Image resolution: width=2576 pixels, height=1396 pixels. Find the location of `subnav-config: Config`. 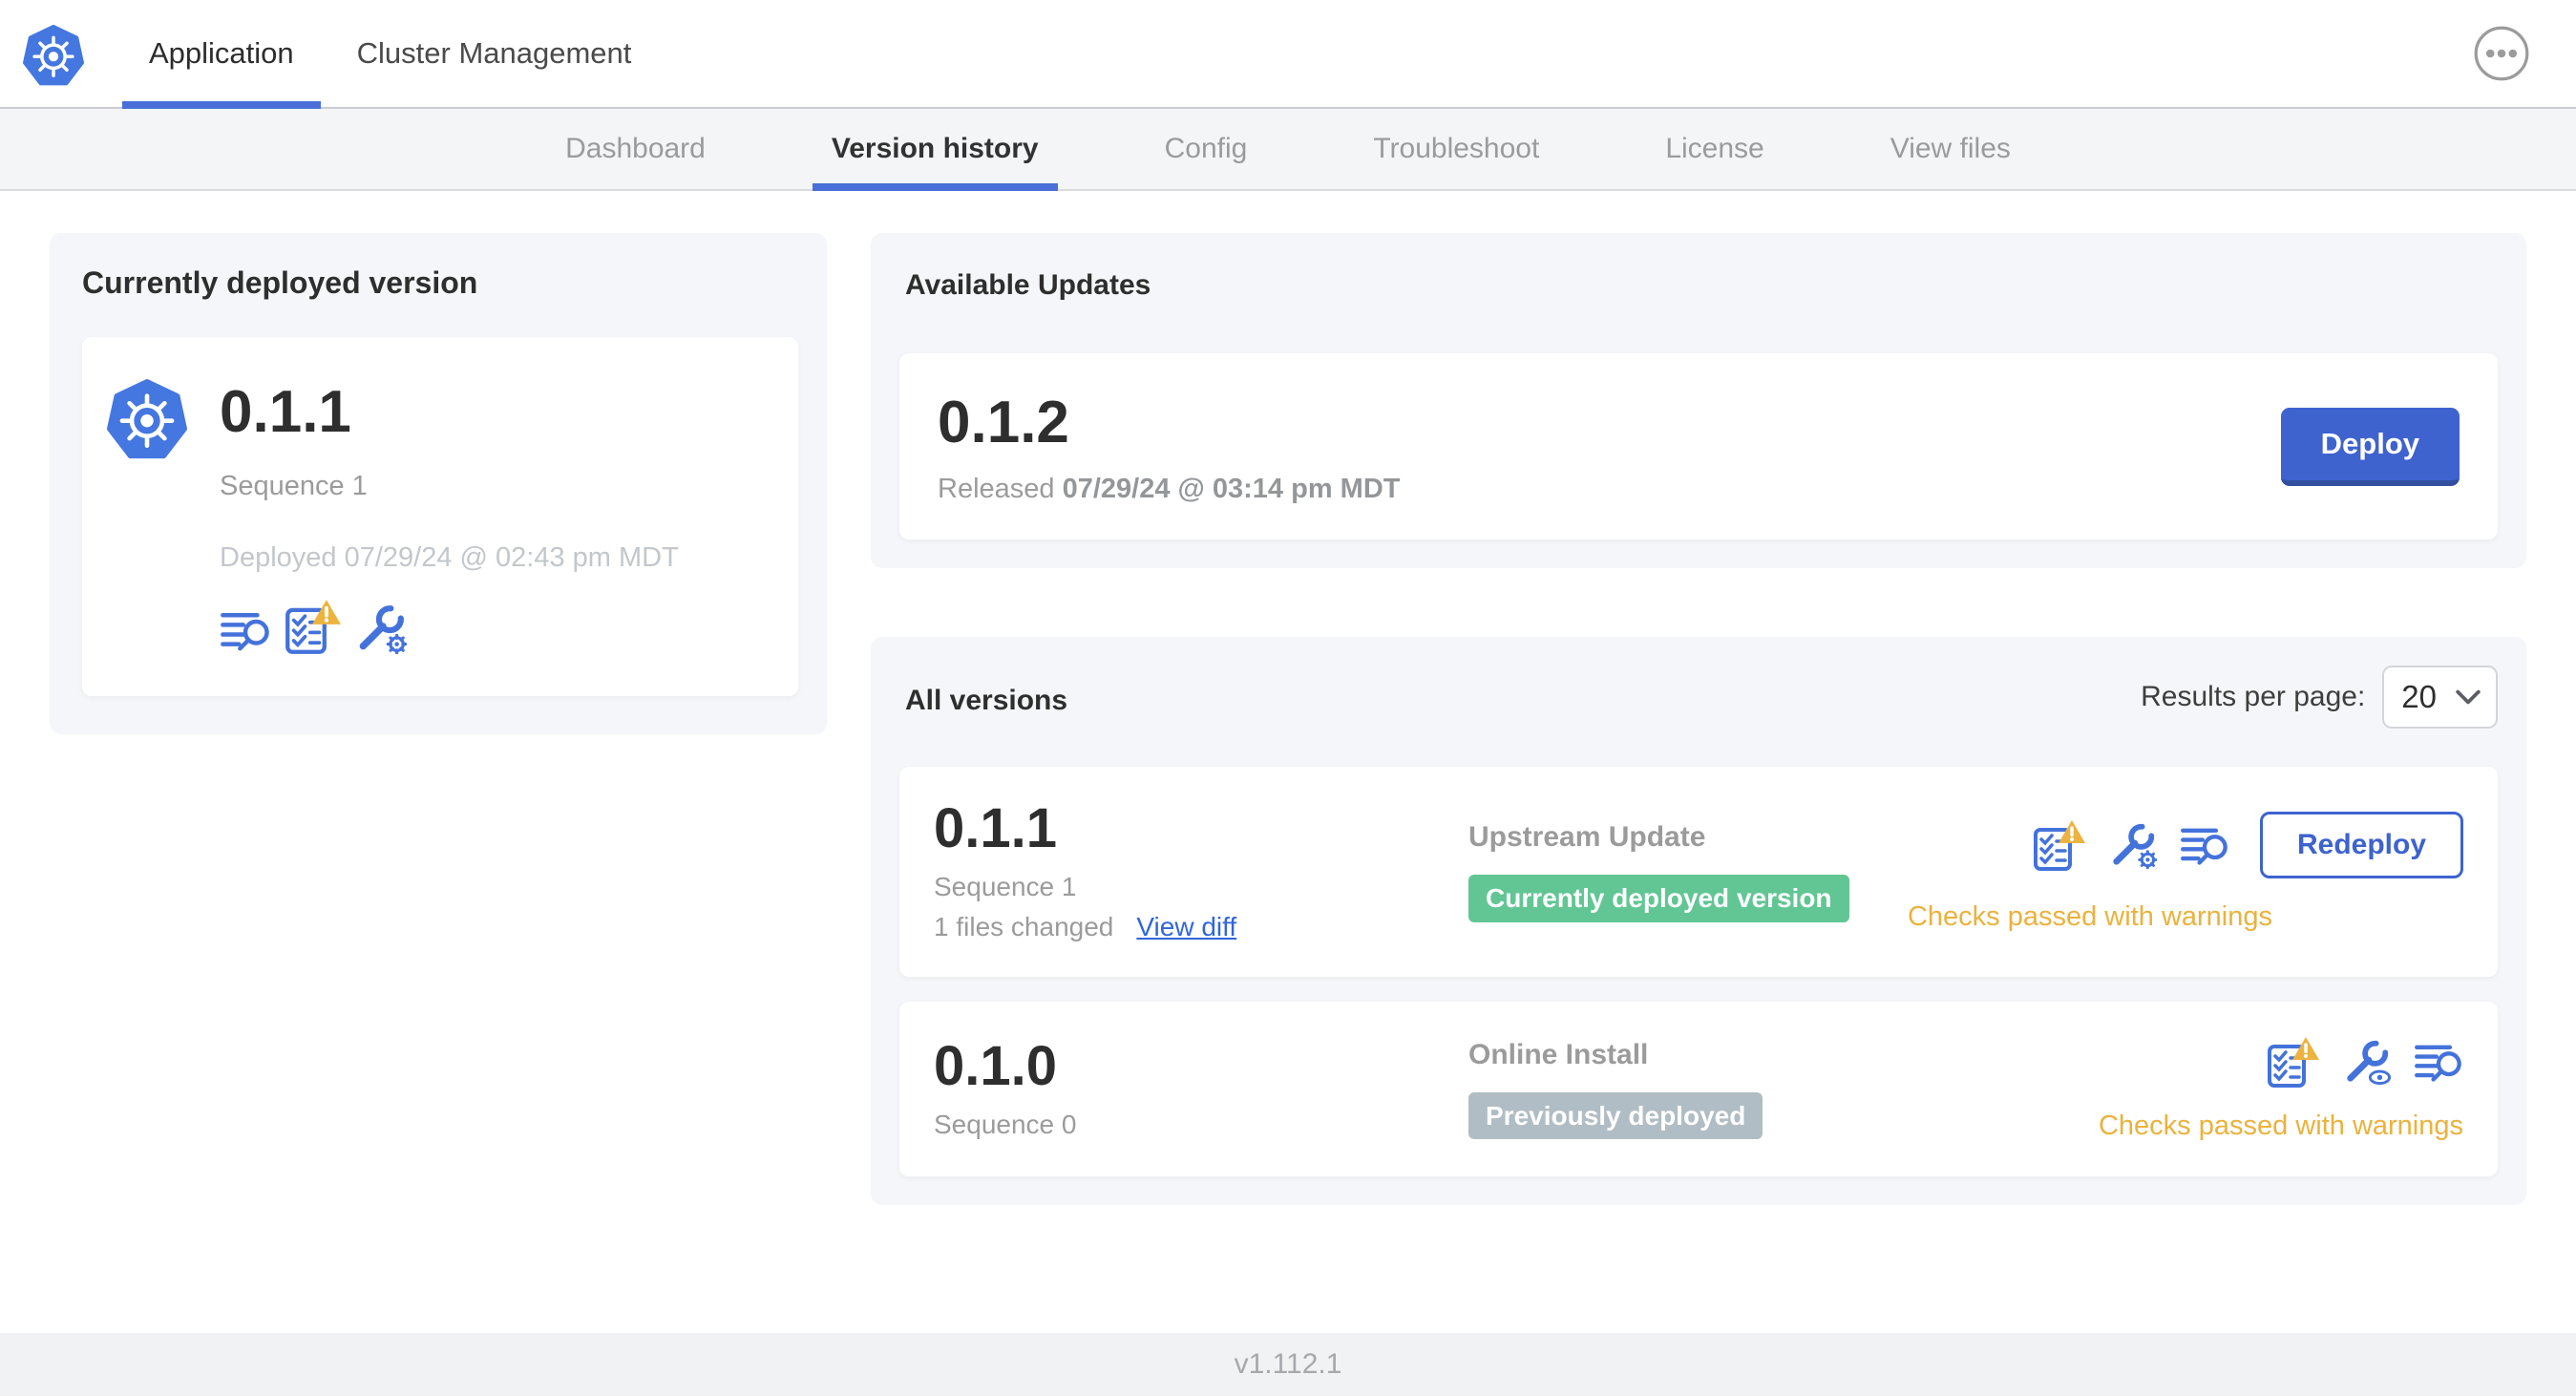

subnav-config: Config is located at coordinates (1206, 149).